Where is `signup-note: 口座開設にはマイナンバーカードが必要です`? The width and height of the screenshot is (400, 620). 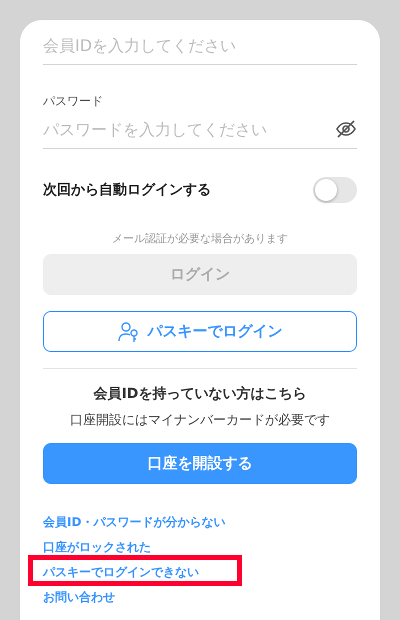 signup-note: 口座開設にはマイナンバーカードが必要です is located at coordinates (200, 420).